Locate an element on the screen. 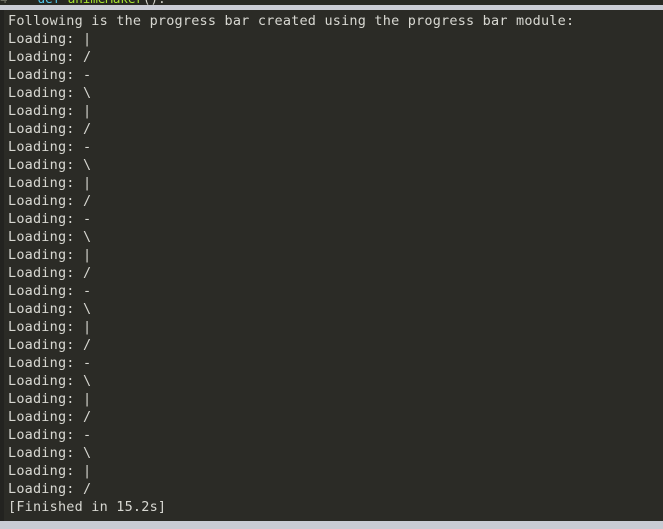 The height and width of the screenshot is (529, 663). console-line: [Finished in 15.2s] is located at coordinates (87, 507).